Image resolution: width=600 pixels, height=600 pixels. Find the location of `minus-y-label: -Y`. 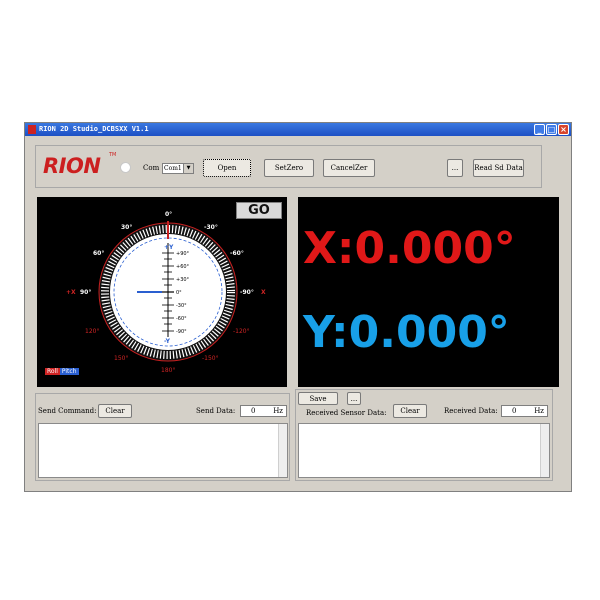

minus-y-label: -Y is located at coordinates (167, 341).